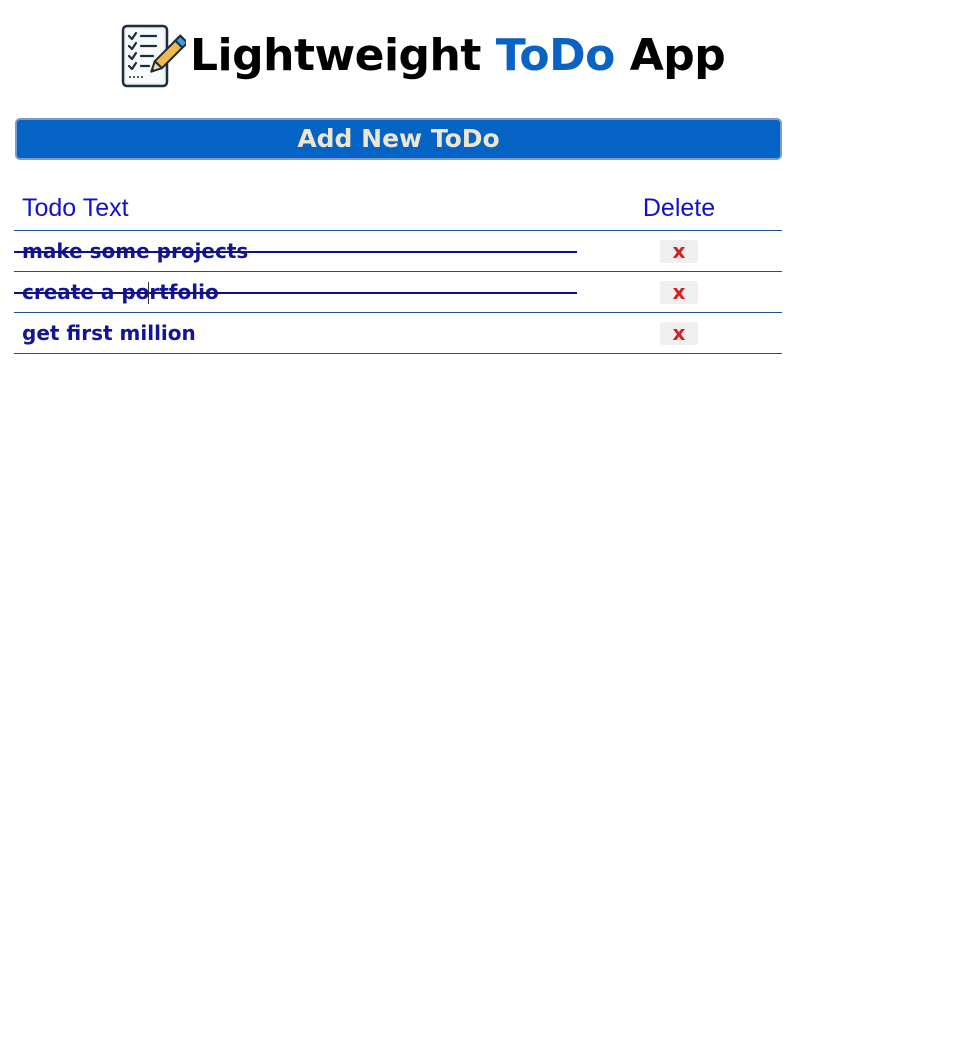 This screenshot has width=960, height=1040. What do you see at coordinates (670, 55) in the screenshot?
I see `title-text-part2: App` at bounding box center [670, 55].